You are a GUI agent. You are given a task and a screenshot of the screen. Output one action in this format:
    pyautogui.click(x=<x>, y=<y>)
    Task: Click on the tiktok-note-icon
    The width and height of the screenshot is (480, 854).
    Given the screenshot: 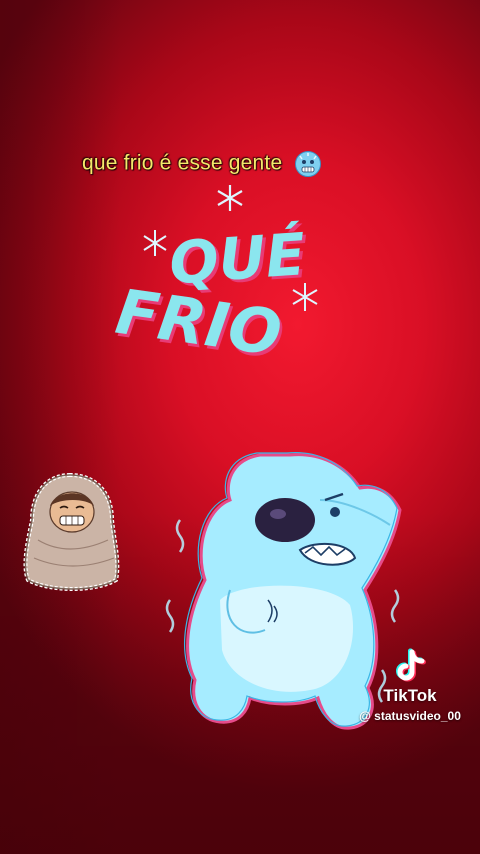 What is the action you would take?
    pyautogui.click(x=411, y=665)
    